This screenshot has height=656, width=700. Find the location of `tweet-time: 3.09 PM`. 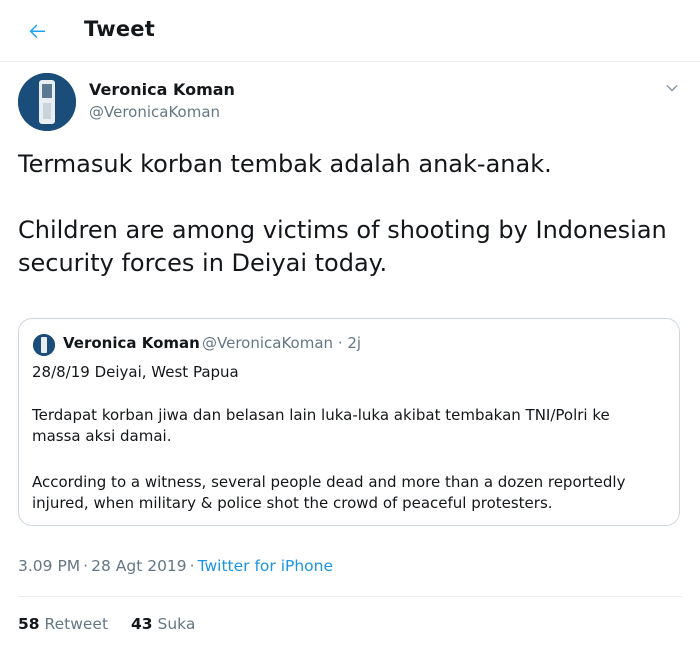

tweet-time: 3.09 PM is located at coordinates (49, 566).